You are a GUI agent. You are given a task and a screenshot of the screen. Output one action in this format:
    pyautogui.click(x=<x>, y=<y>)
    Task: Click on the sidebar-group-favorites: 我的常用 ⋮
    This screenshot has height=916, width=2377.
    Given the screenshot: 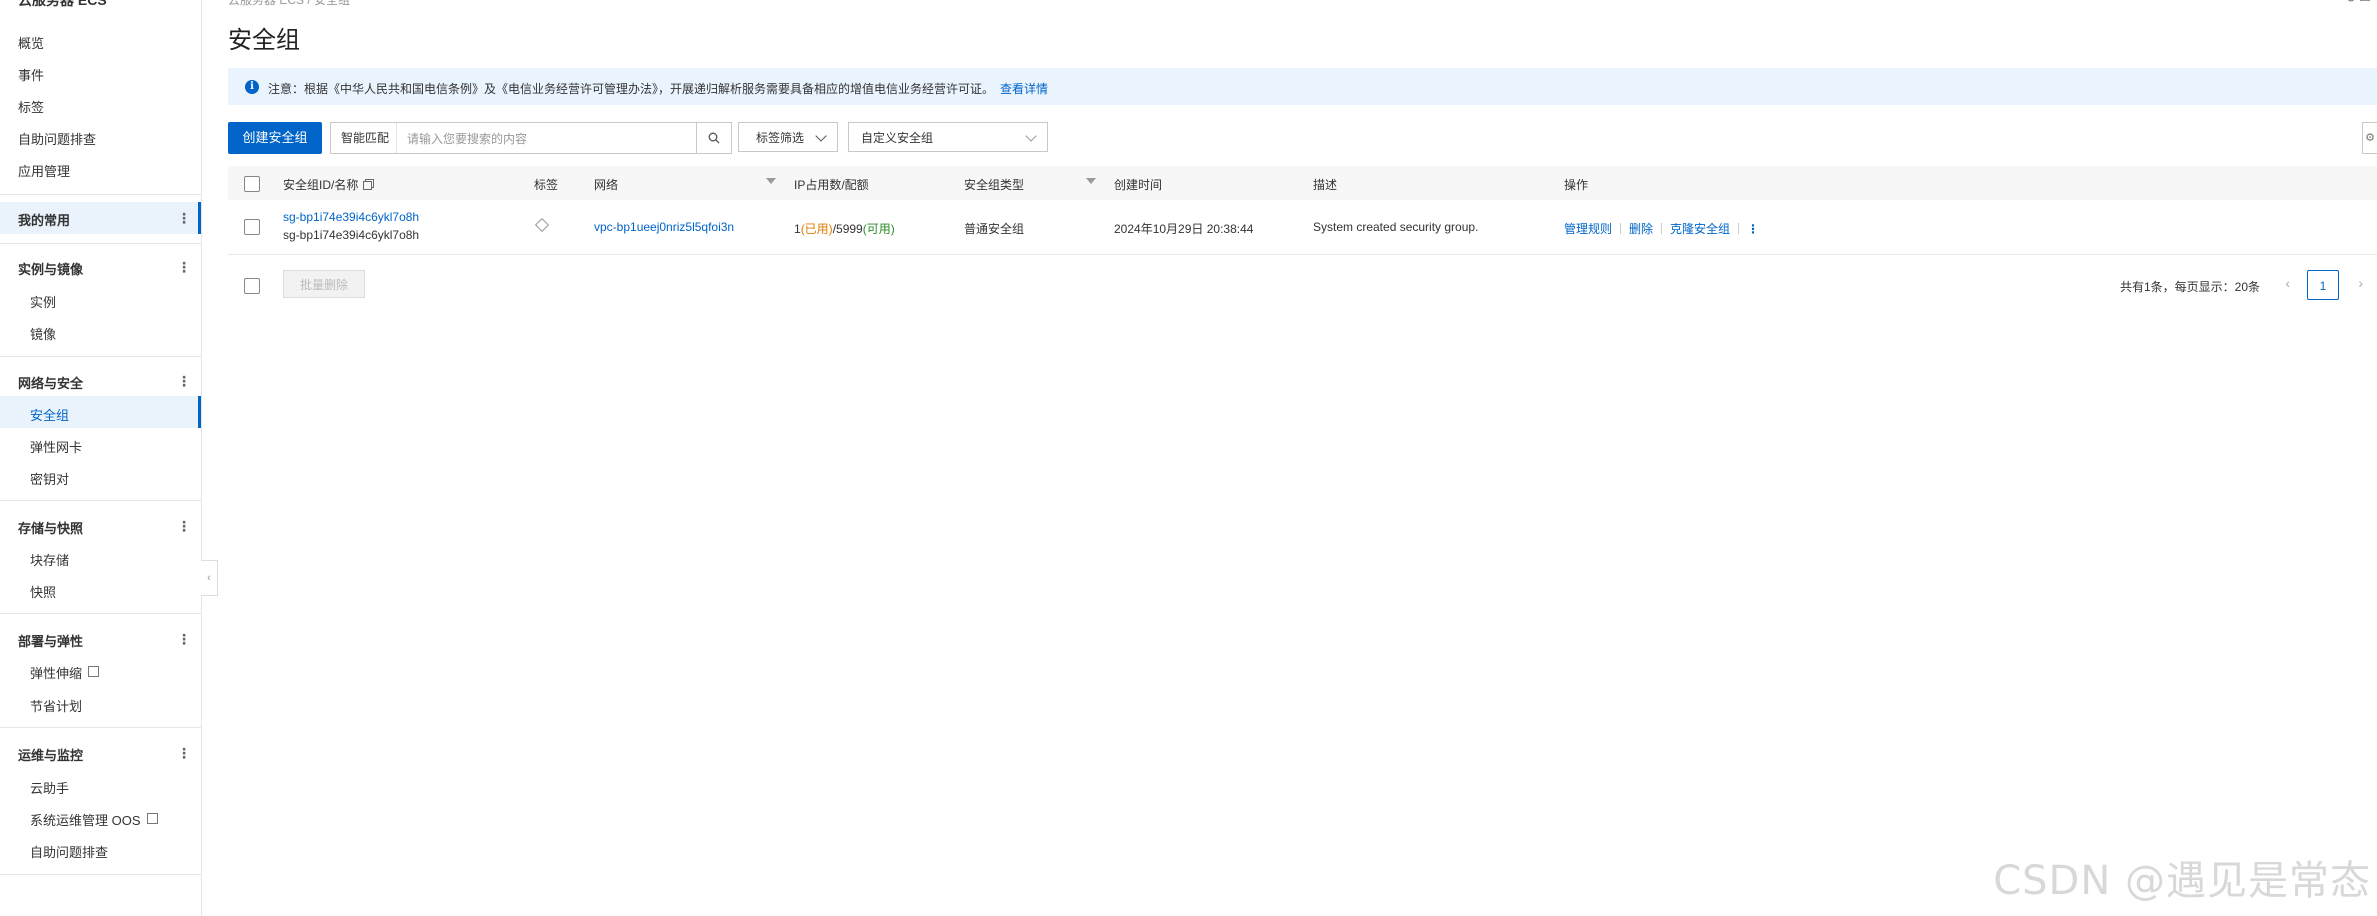 What is the action you would take?
    pyautogui.click(x=104, y=219)
    